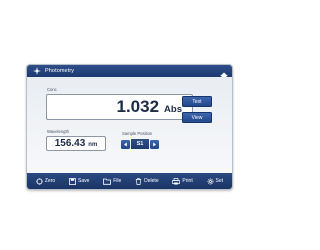 This screenshot has width=320, height=250. Describe the element at coordinates (93, 144) in the screenshot. I see `wavelength-unit: nm` at that location.